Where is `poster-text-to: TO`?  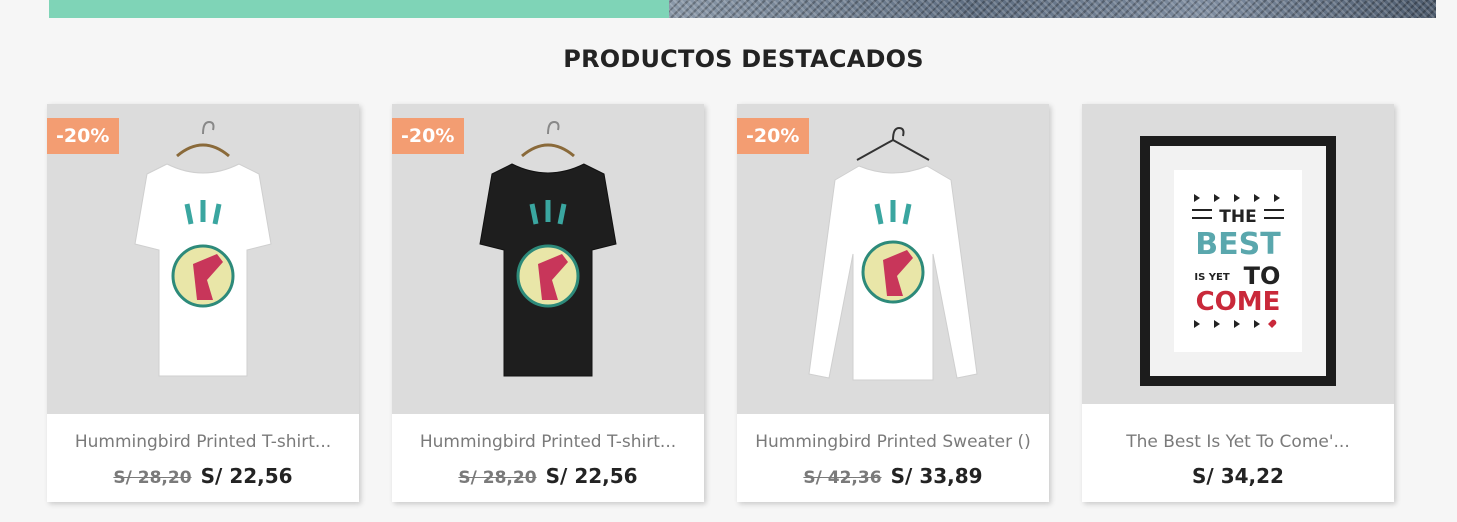
poster-text-to: TO is located at coordinates (1262, 276).